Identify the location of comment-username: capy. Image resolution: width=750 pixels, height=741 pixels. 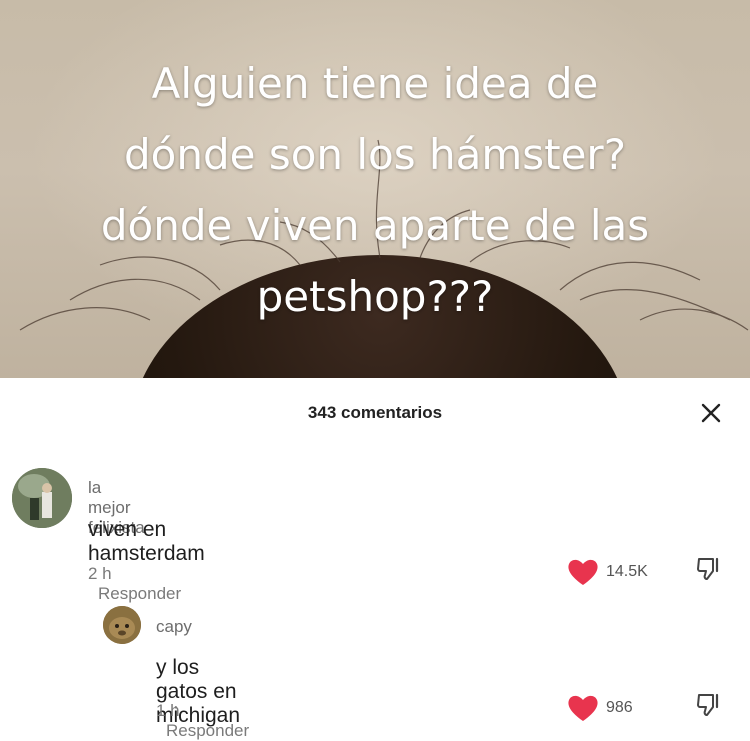
(174, 627).